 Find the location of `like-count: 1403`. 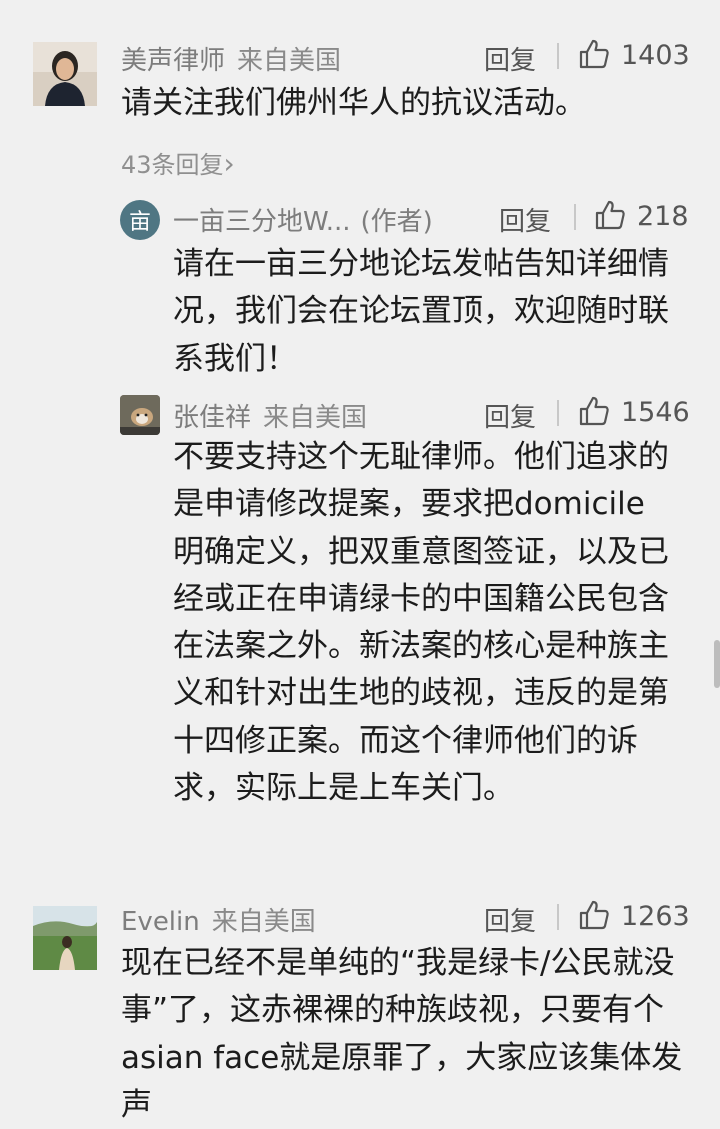

like-count: 1403 is located at coordinates (655, 55).